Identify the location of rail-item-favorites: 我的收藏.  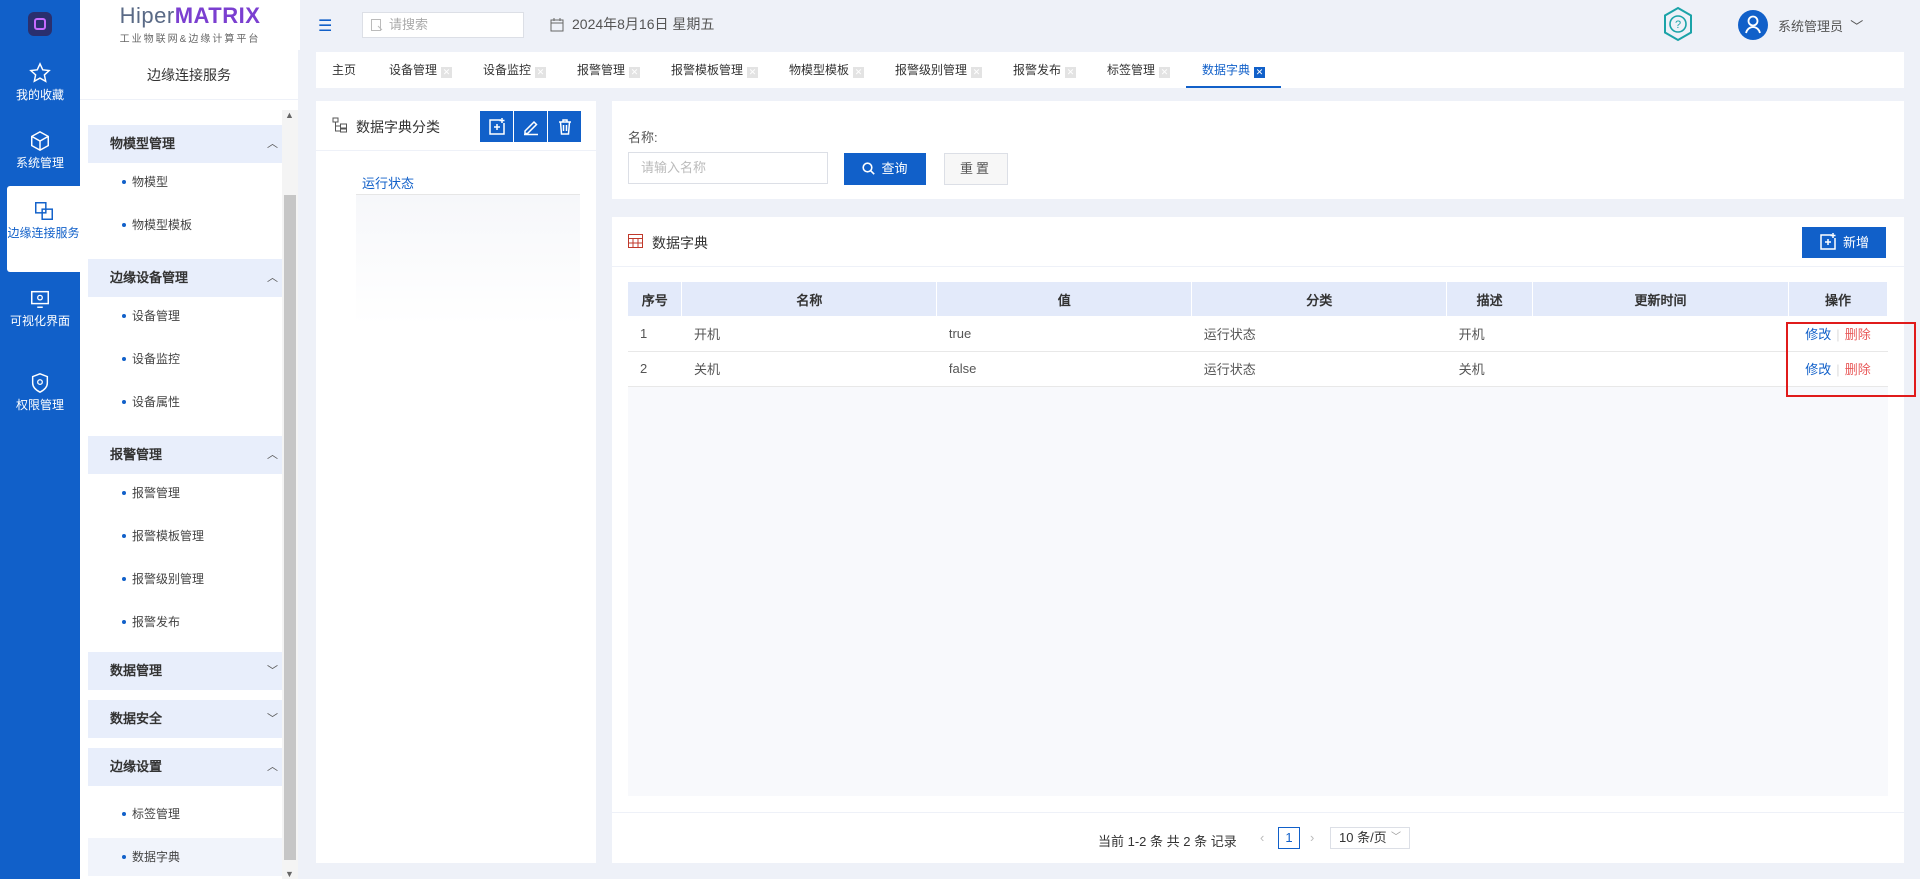
(40, 82).